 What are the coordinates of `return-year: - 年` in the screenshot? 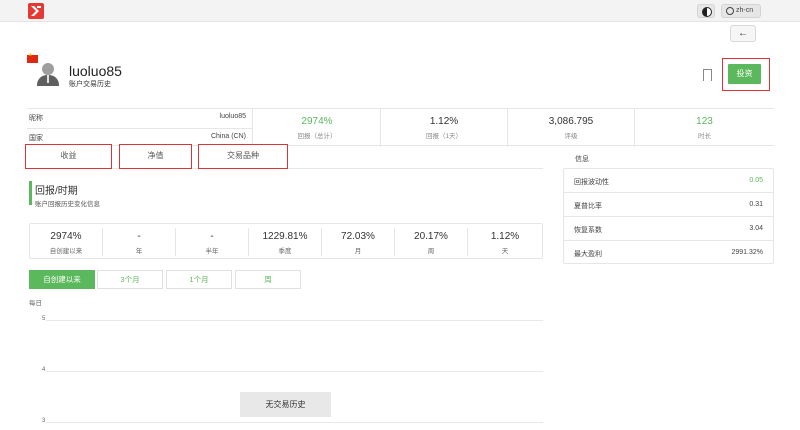 It's located at (139, 242).